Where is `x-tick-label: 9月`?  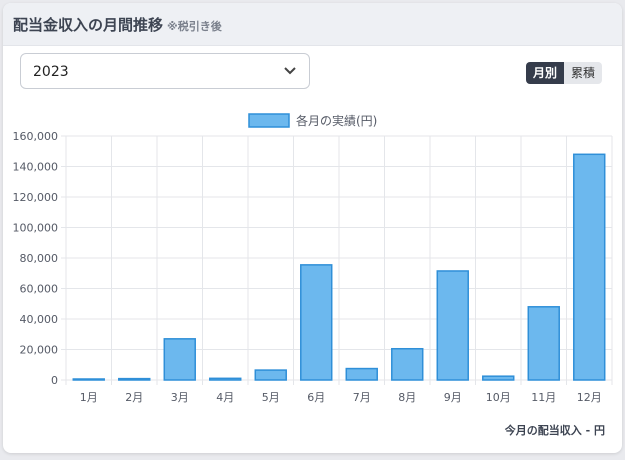
x-tick-label: 9月 is located at coordinates (453, 397).